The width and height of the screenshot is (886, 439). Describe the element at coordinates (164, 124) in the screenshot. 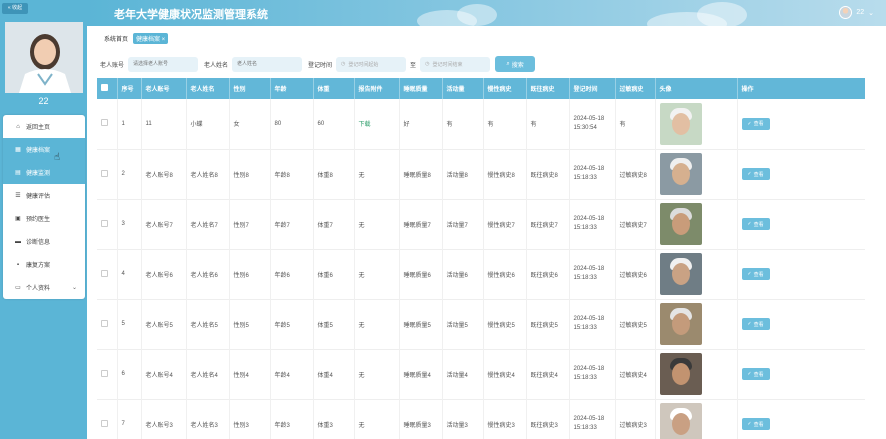

I see `cell-account: 11` at that location.